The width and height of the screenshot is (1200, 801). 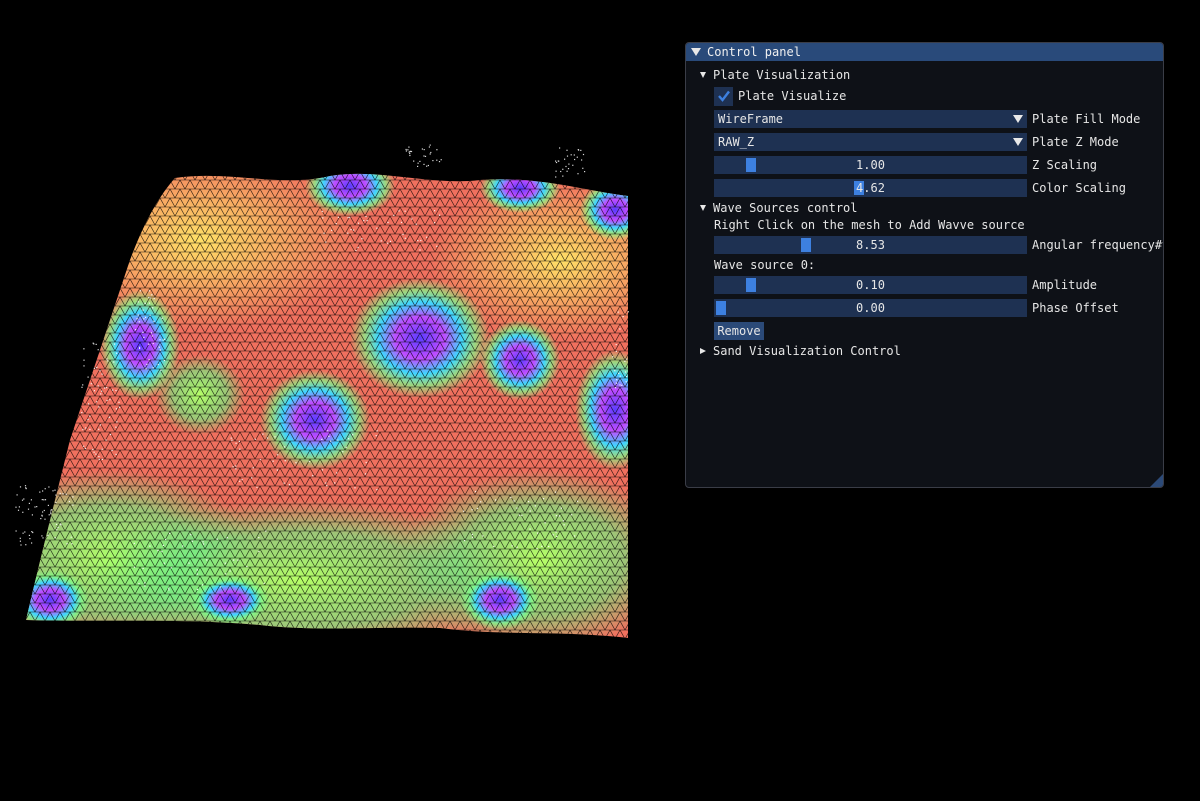 I want to click on plate-z-mode-value: RAW_Z, so click(x=736, y=142).